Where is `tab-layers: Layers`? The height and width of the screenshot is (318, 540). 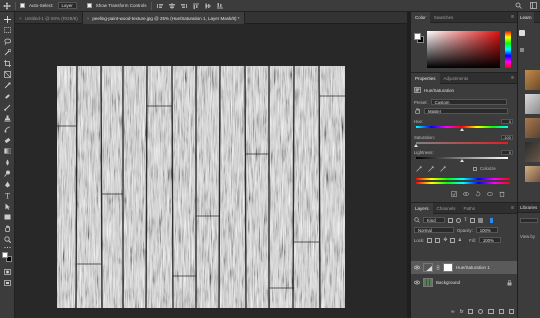 tab-layers: Layers is located at coordinates (422, 208).